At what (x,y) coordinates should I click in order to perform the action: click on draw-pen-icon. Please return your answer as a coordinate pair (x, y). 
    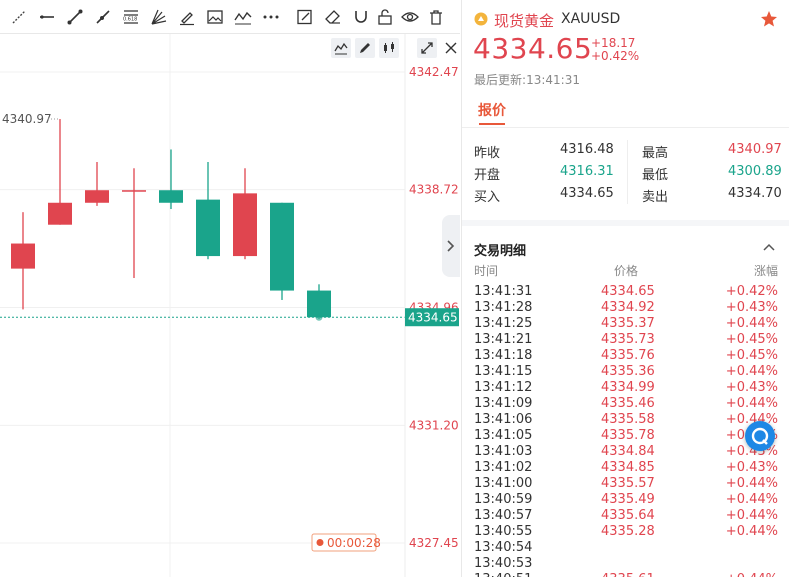
    Looking at the image, I should click on (365, 48).